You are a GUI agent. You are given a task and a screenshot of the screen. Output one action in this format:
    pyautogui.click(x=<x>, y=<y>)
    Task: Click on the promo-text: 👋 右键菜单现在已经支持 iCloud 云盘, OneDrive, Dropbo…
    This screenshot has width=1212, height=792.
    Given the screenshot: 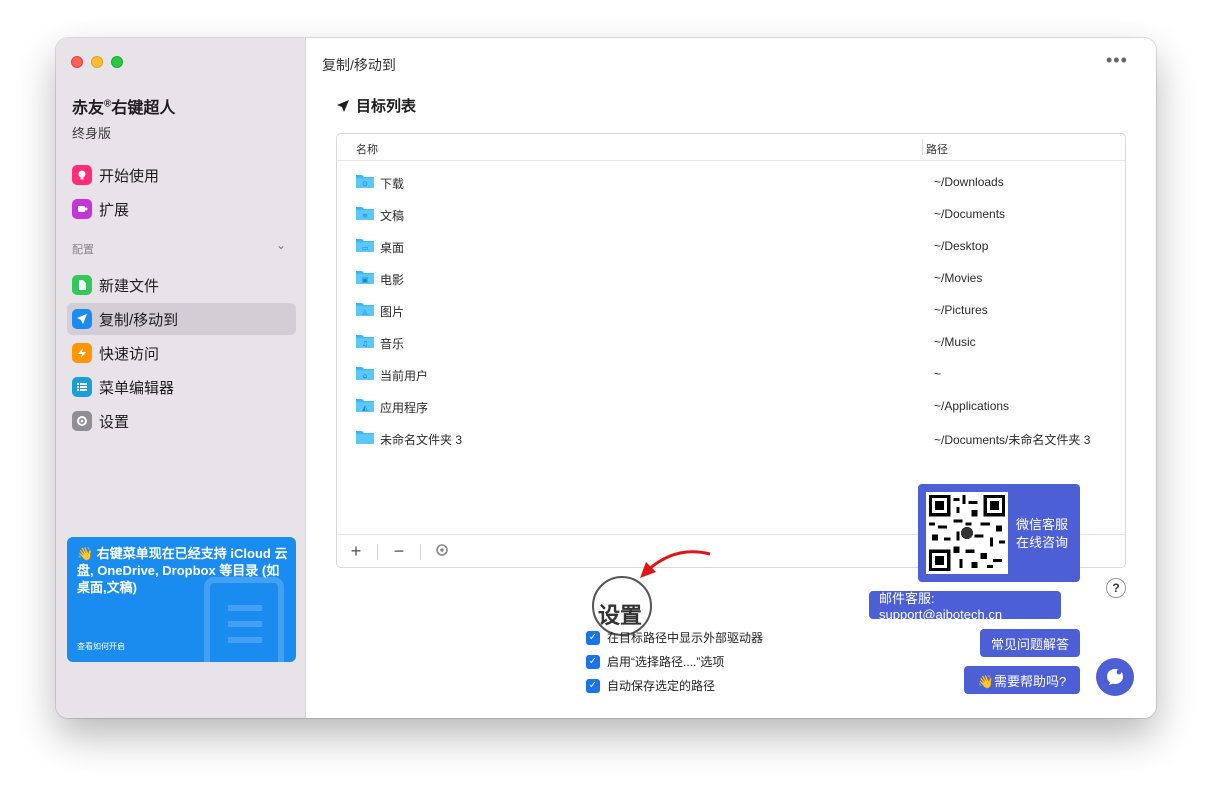 What is the action you would take?
    pyautogui.click(x=182, y=570)
    